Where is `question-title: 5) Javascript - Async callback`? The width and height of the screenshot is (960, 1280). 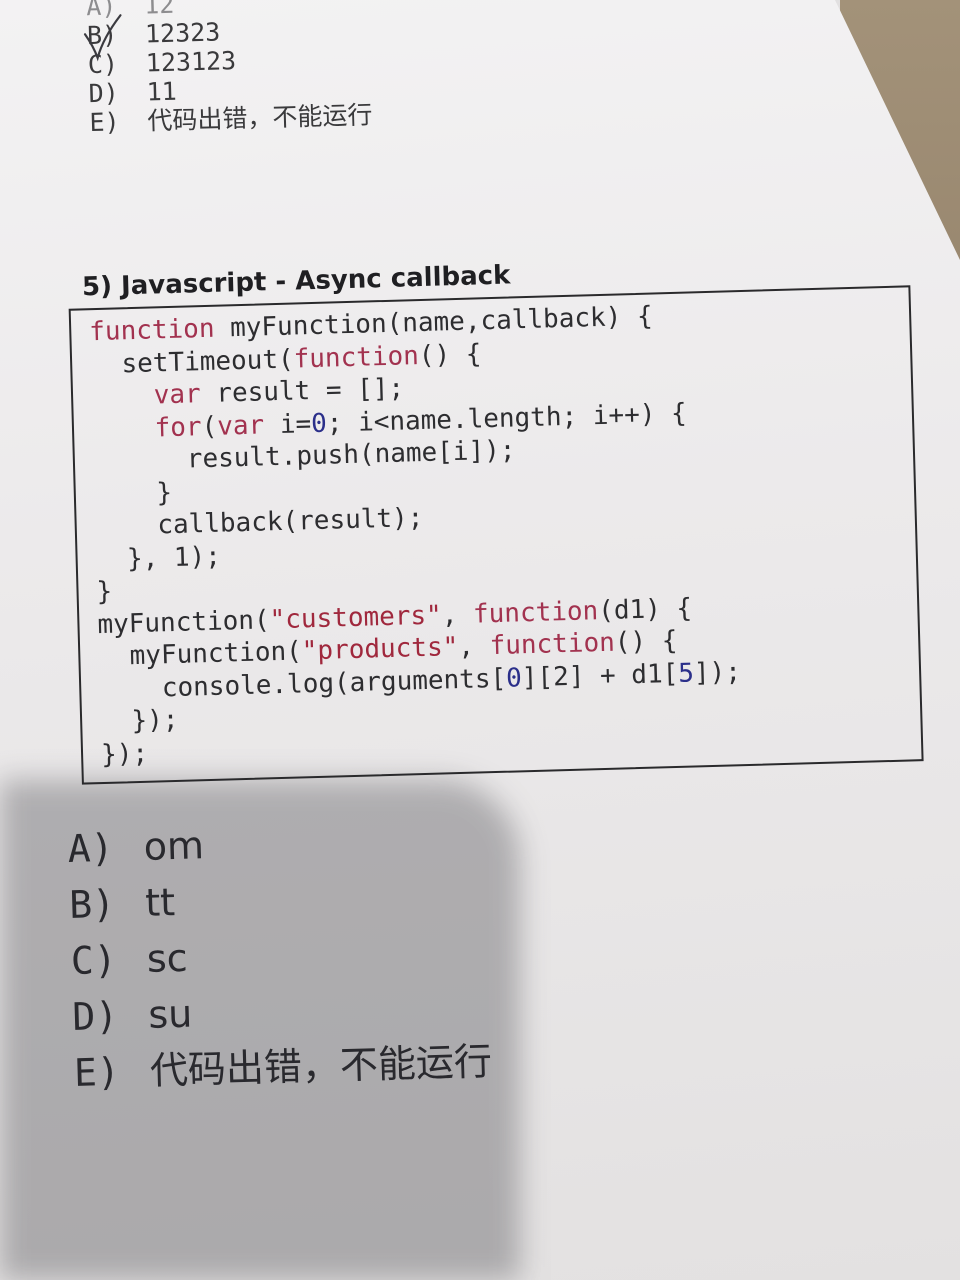
question-title: 5) Javascript - Async callback is located at coordinates (296, 281).